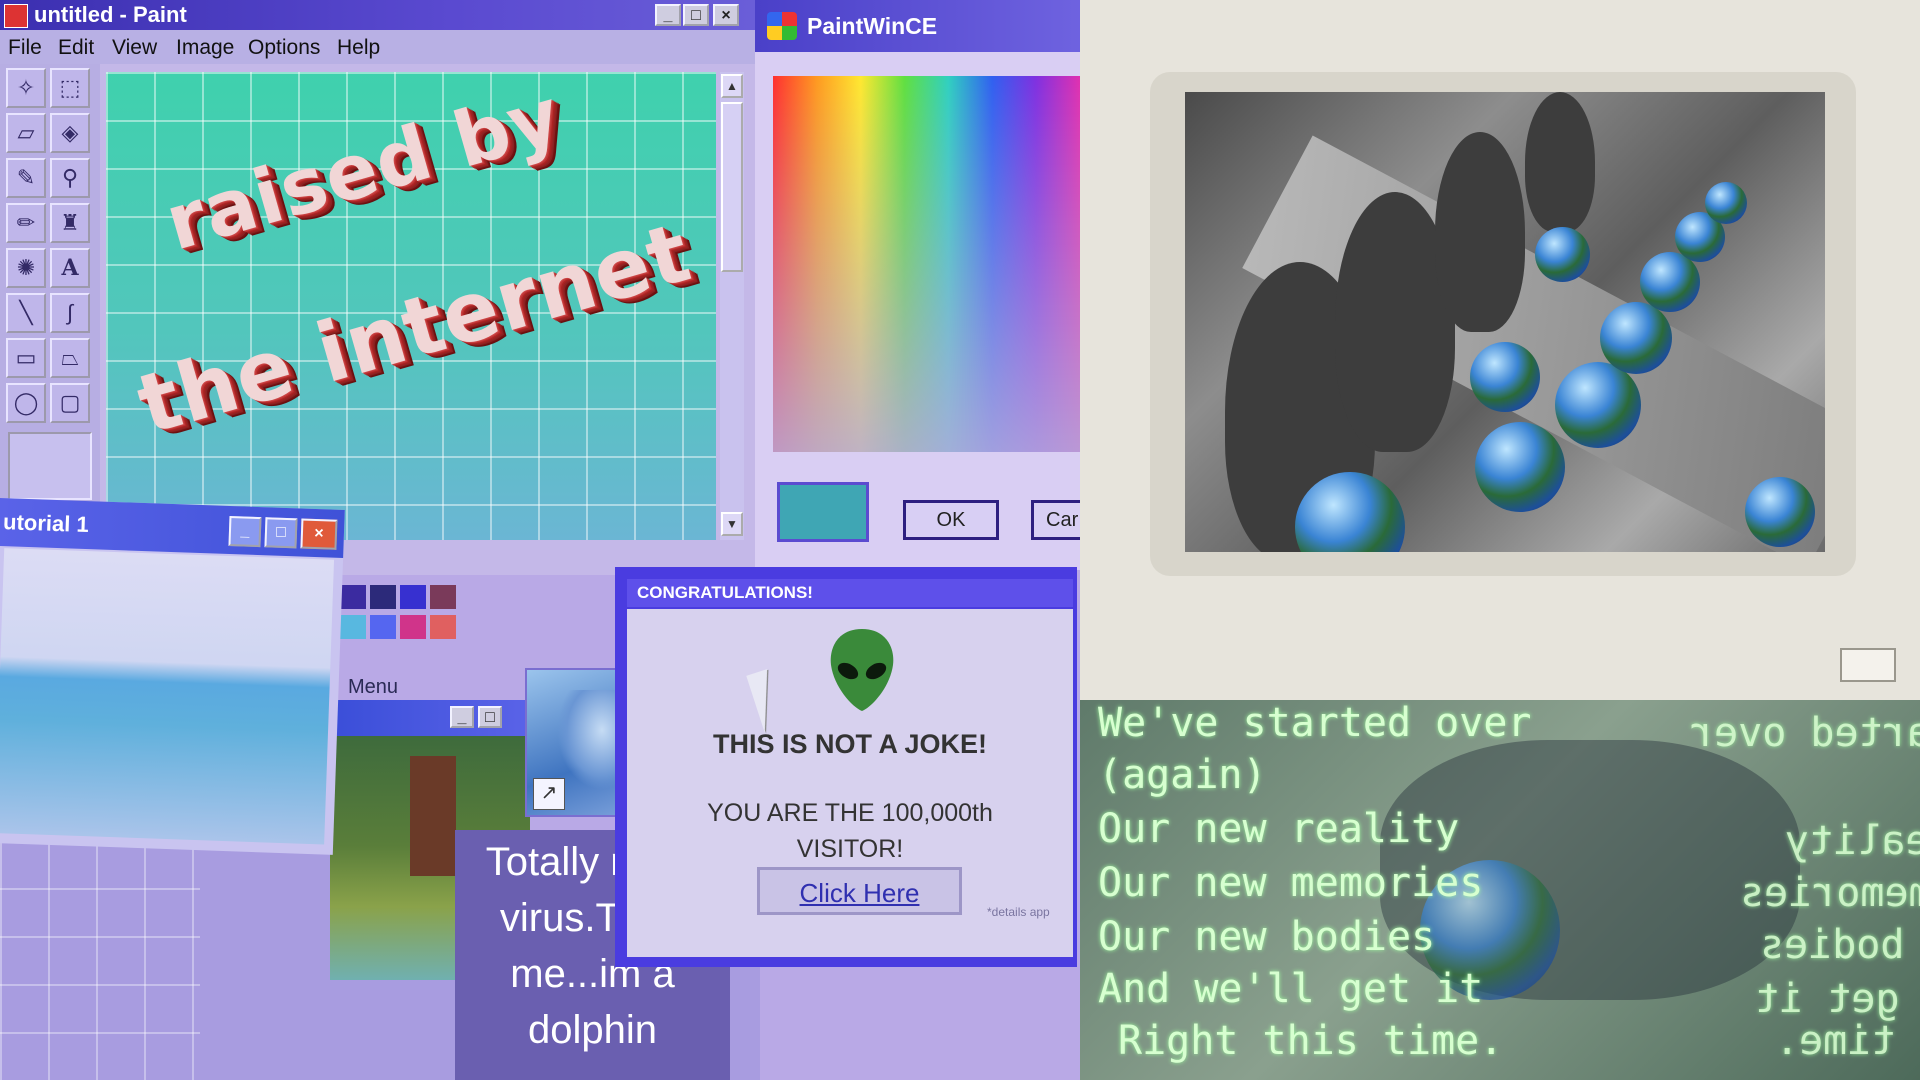 Image resolution: width=1920 pixels, height=1080 pixels. I want to click on eraser-tool-icon: ▱, so click(26, 133).